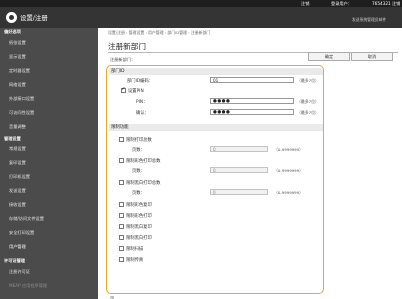 Image resolution: width=402 pixels, height=299 pixels. I want to click on dept-id-group-header: 部门ID, so click(216, 71).